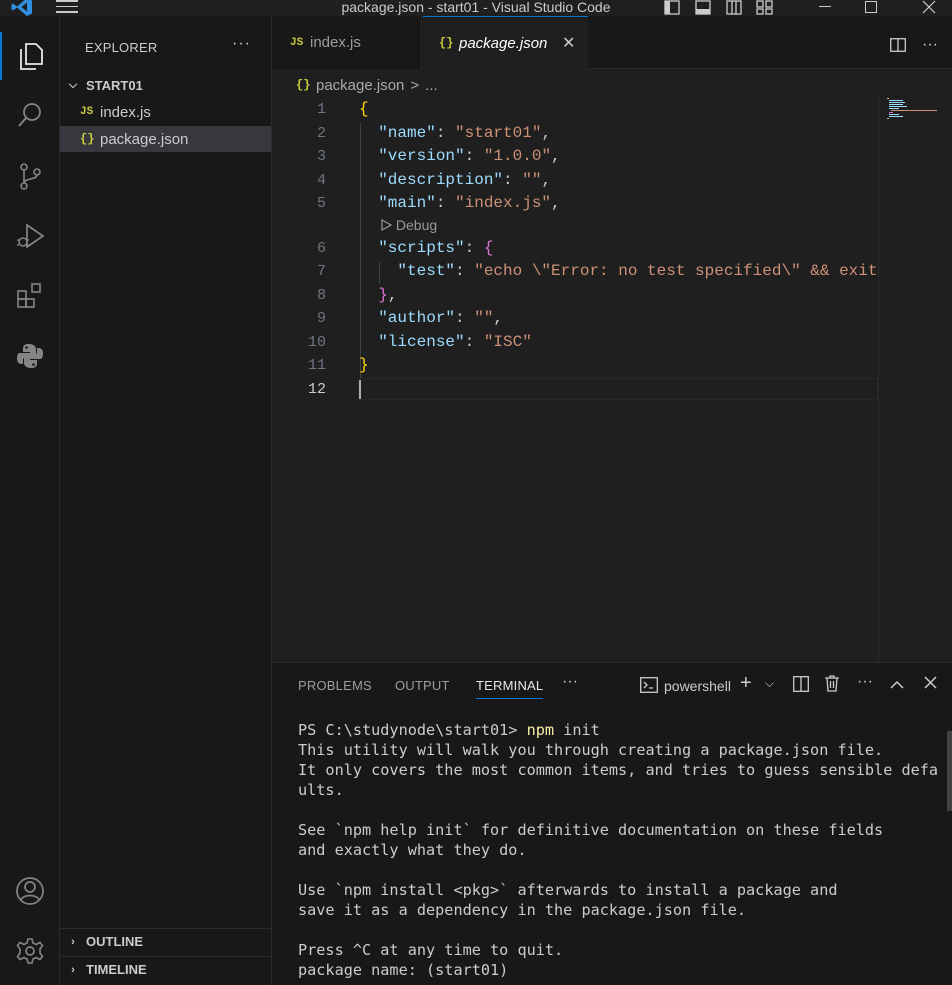 The height and width of the screenshot is (985, 952). What do you see at coordinates (321, 295) in the screenshot?
I see `line-number: 8` at bounding box center [321, 295].